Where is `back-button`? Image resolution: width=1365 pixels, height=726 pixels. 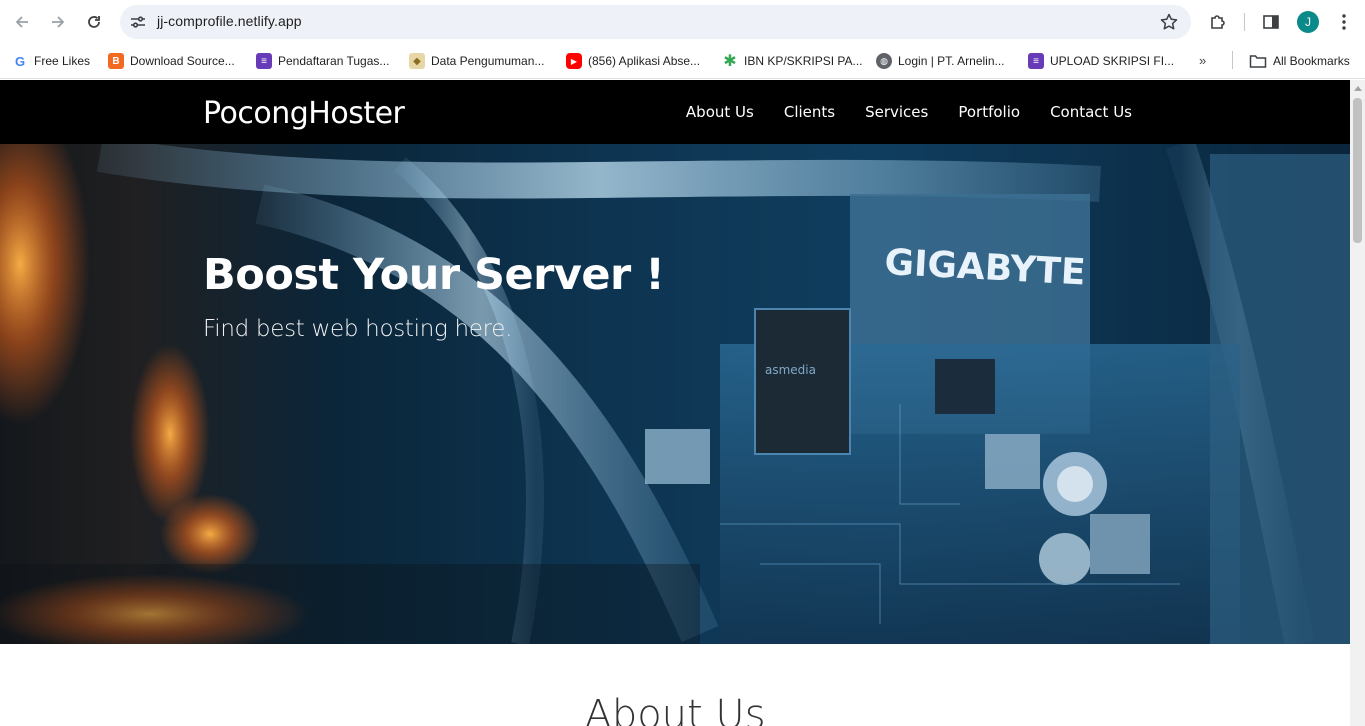 back-button is located at coordinates (22, 22).